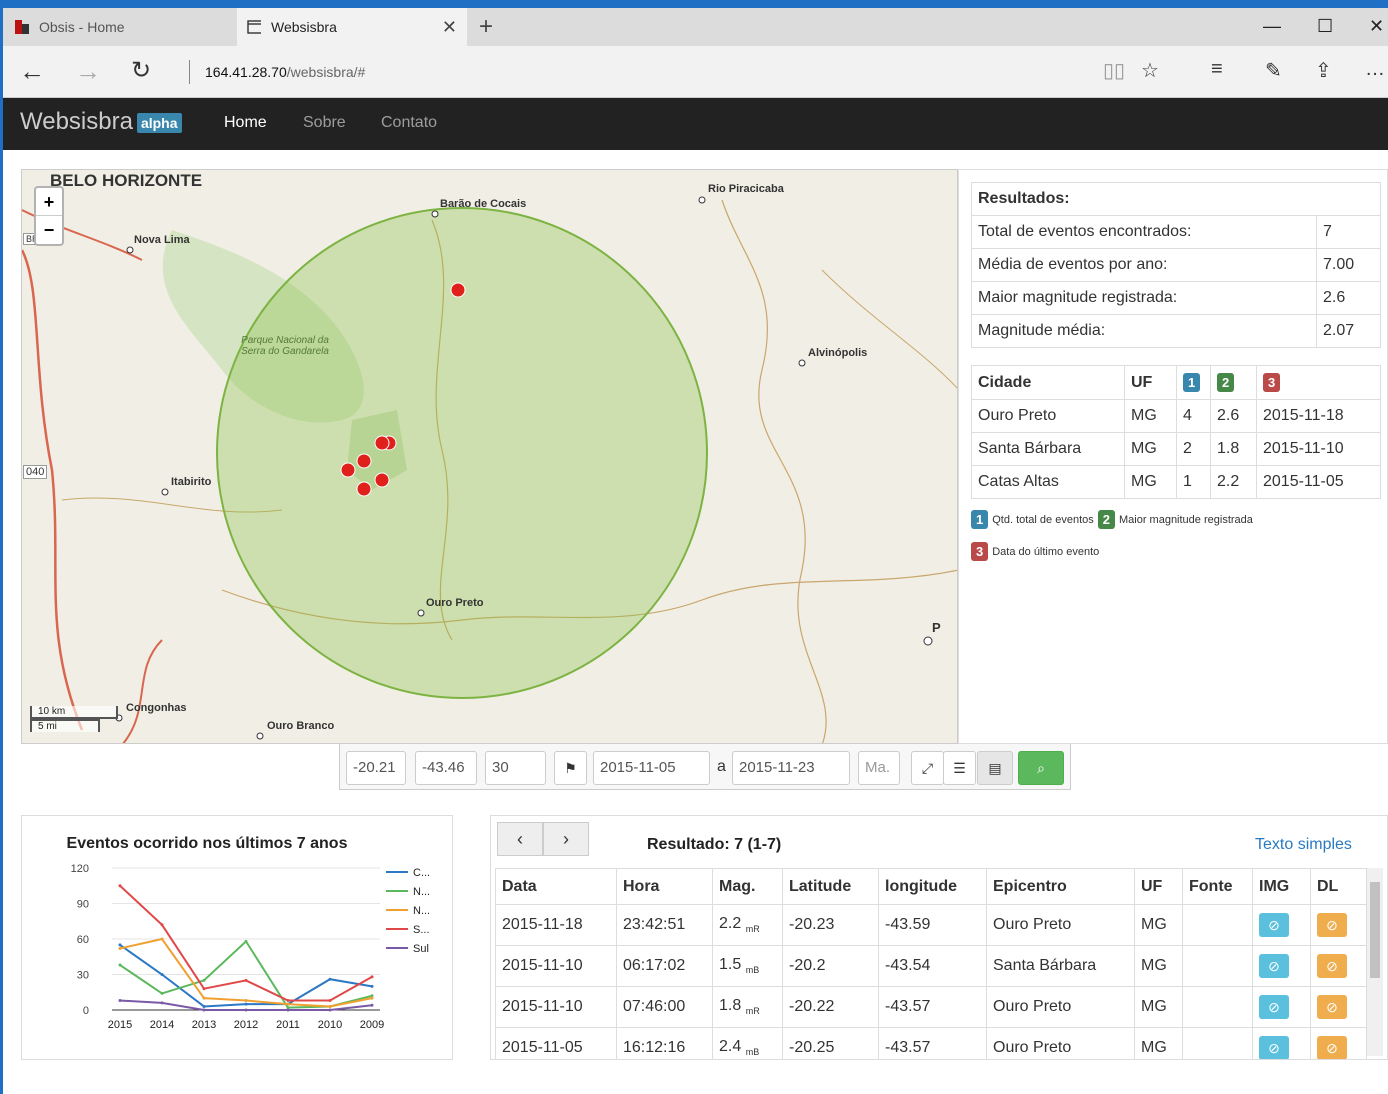 This screenshot has height=1094, width=1388. I want to click on park-label: Parque Nacional da Serra do Gandarela, so click(285, 346).